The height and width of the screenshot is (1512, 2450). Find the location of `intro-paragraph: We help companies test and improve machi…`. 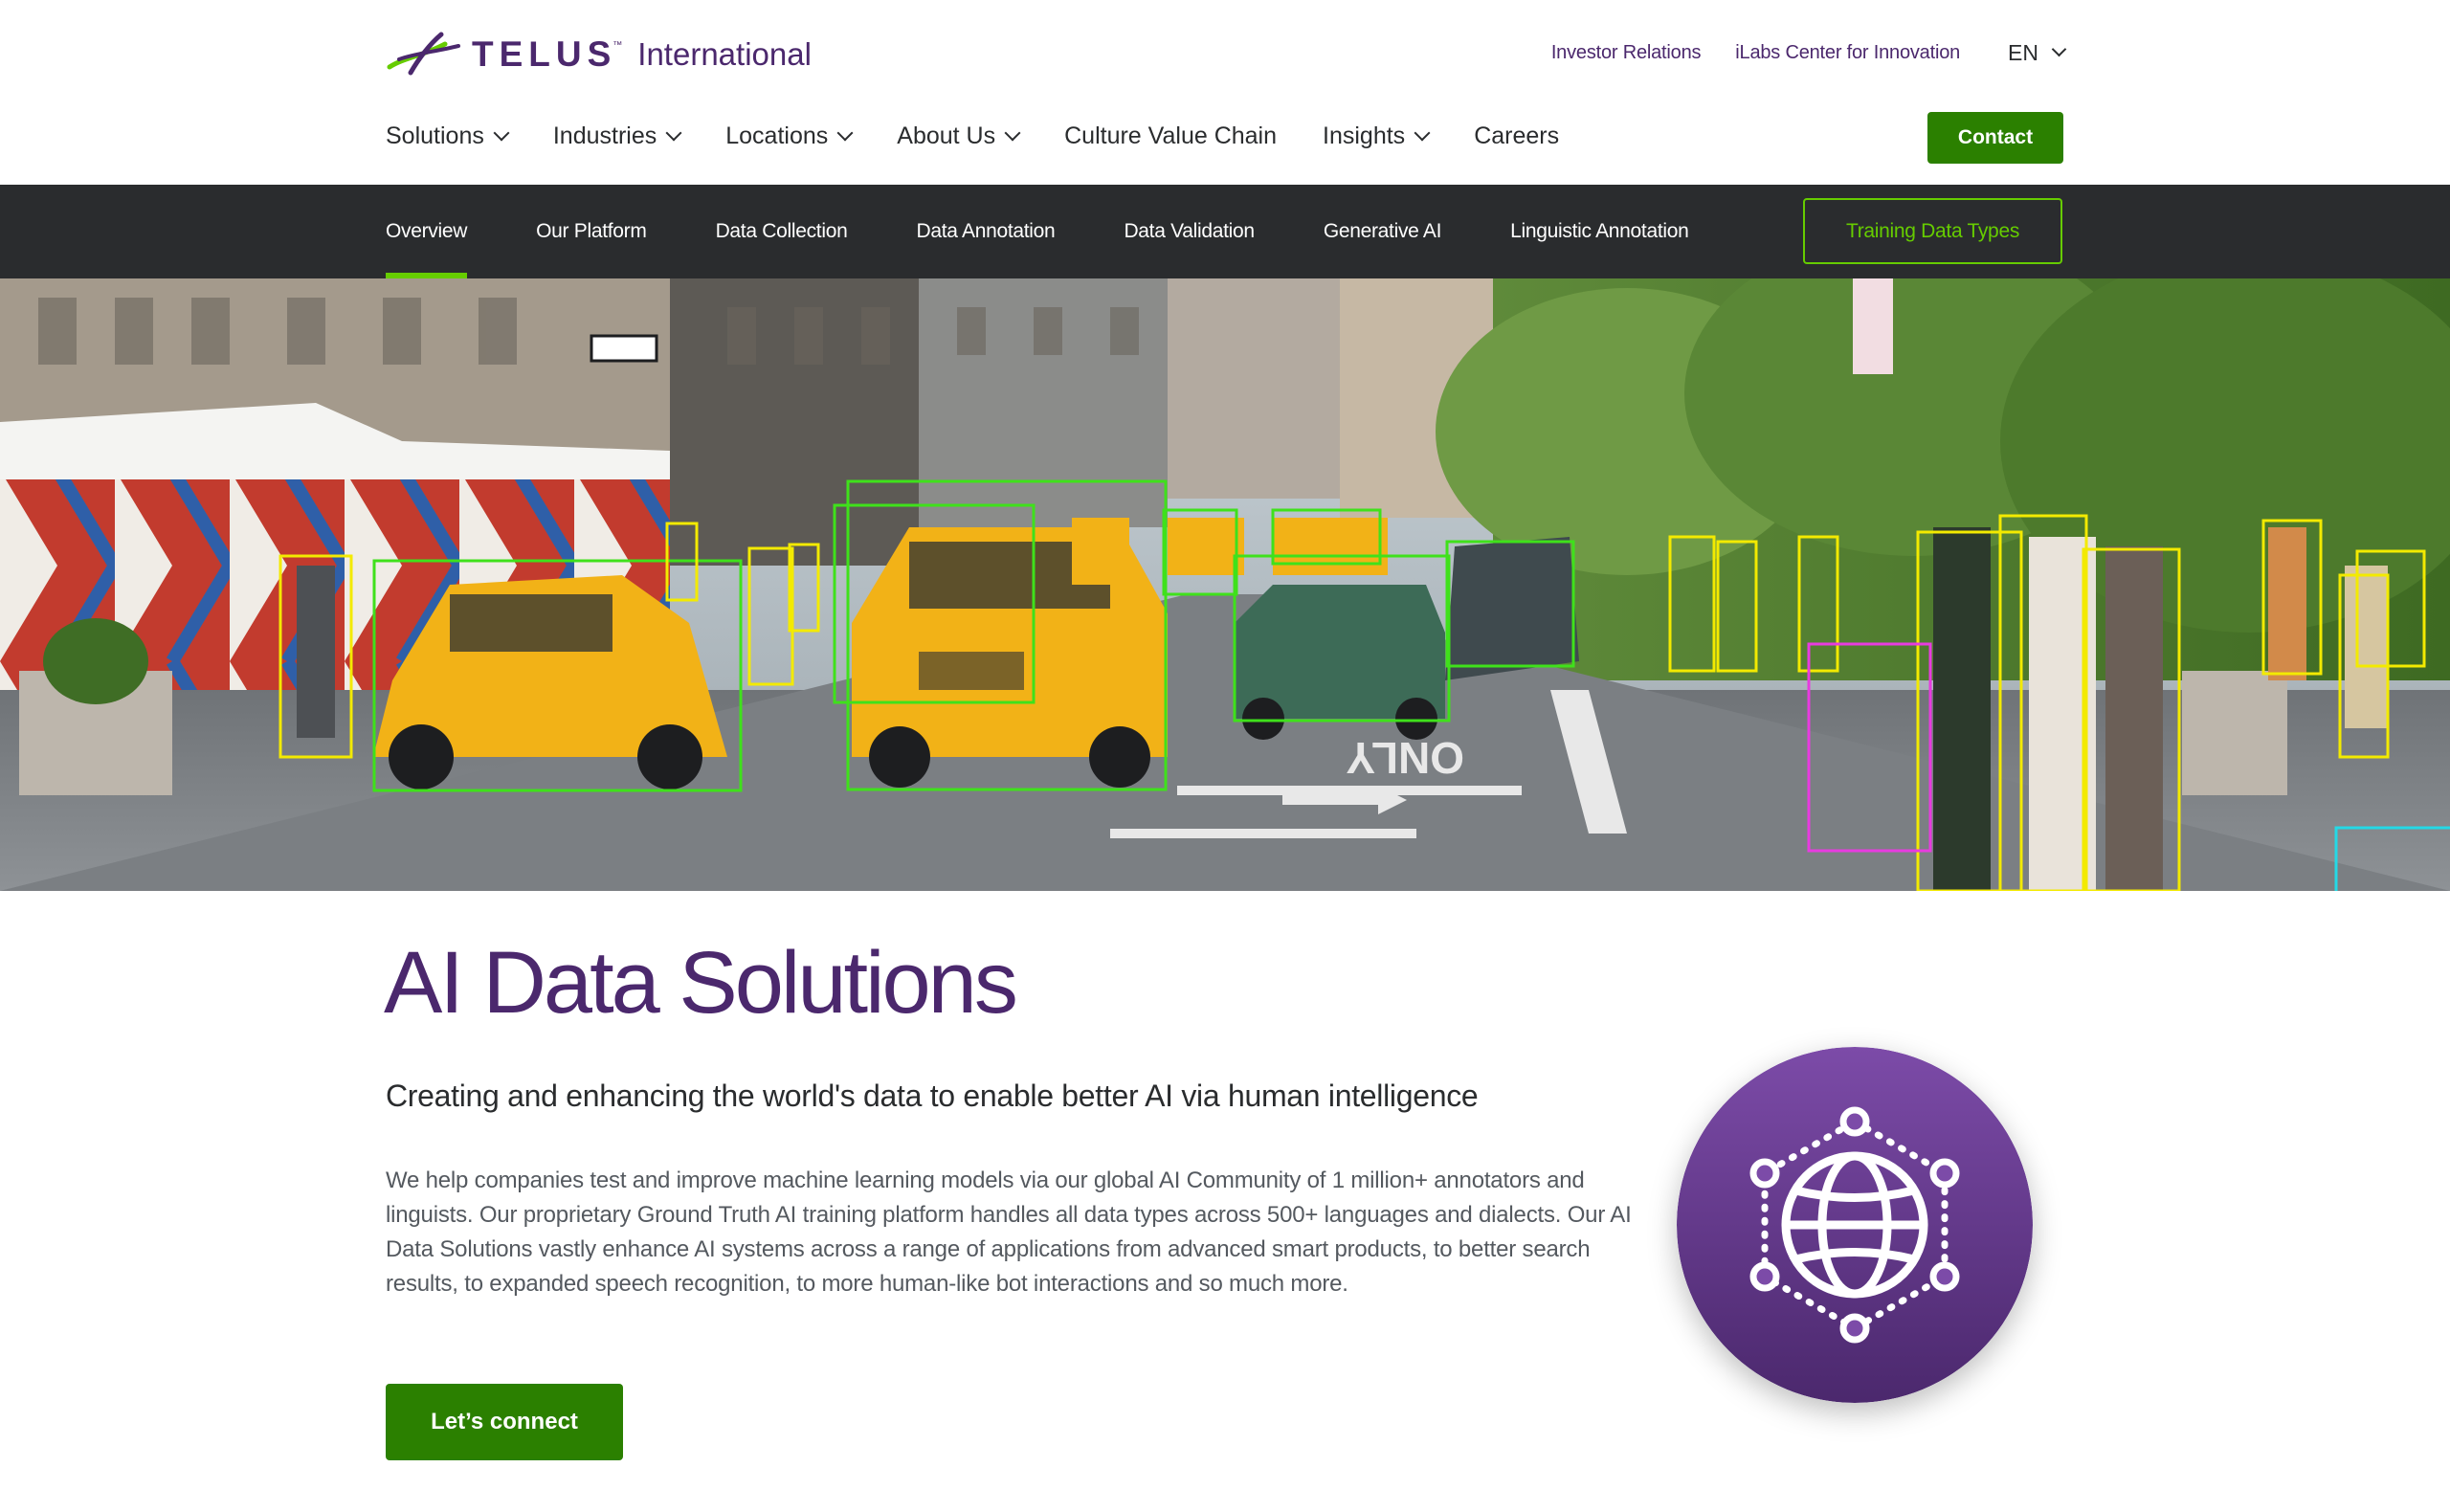

intro-paragraph: We help companies test and improve machi… is located at coordinates (1009, 1232).